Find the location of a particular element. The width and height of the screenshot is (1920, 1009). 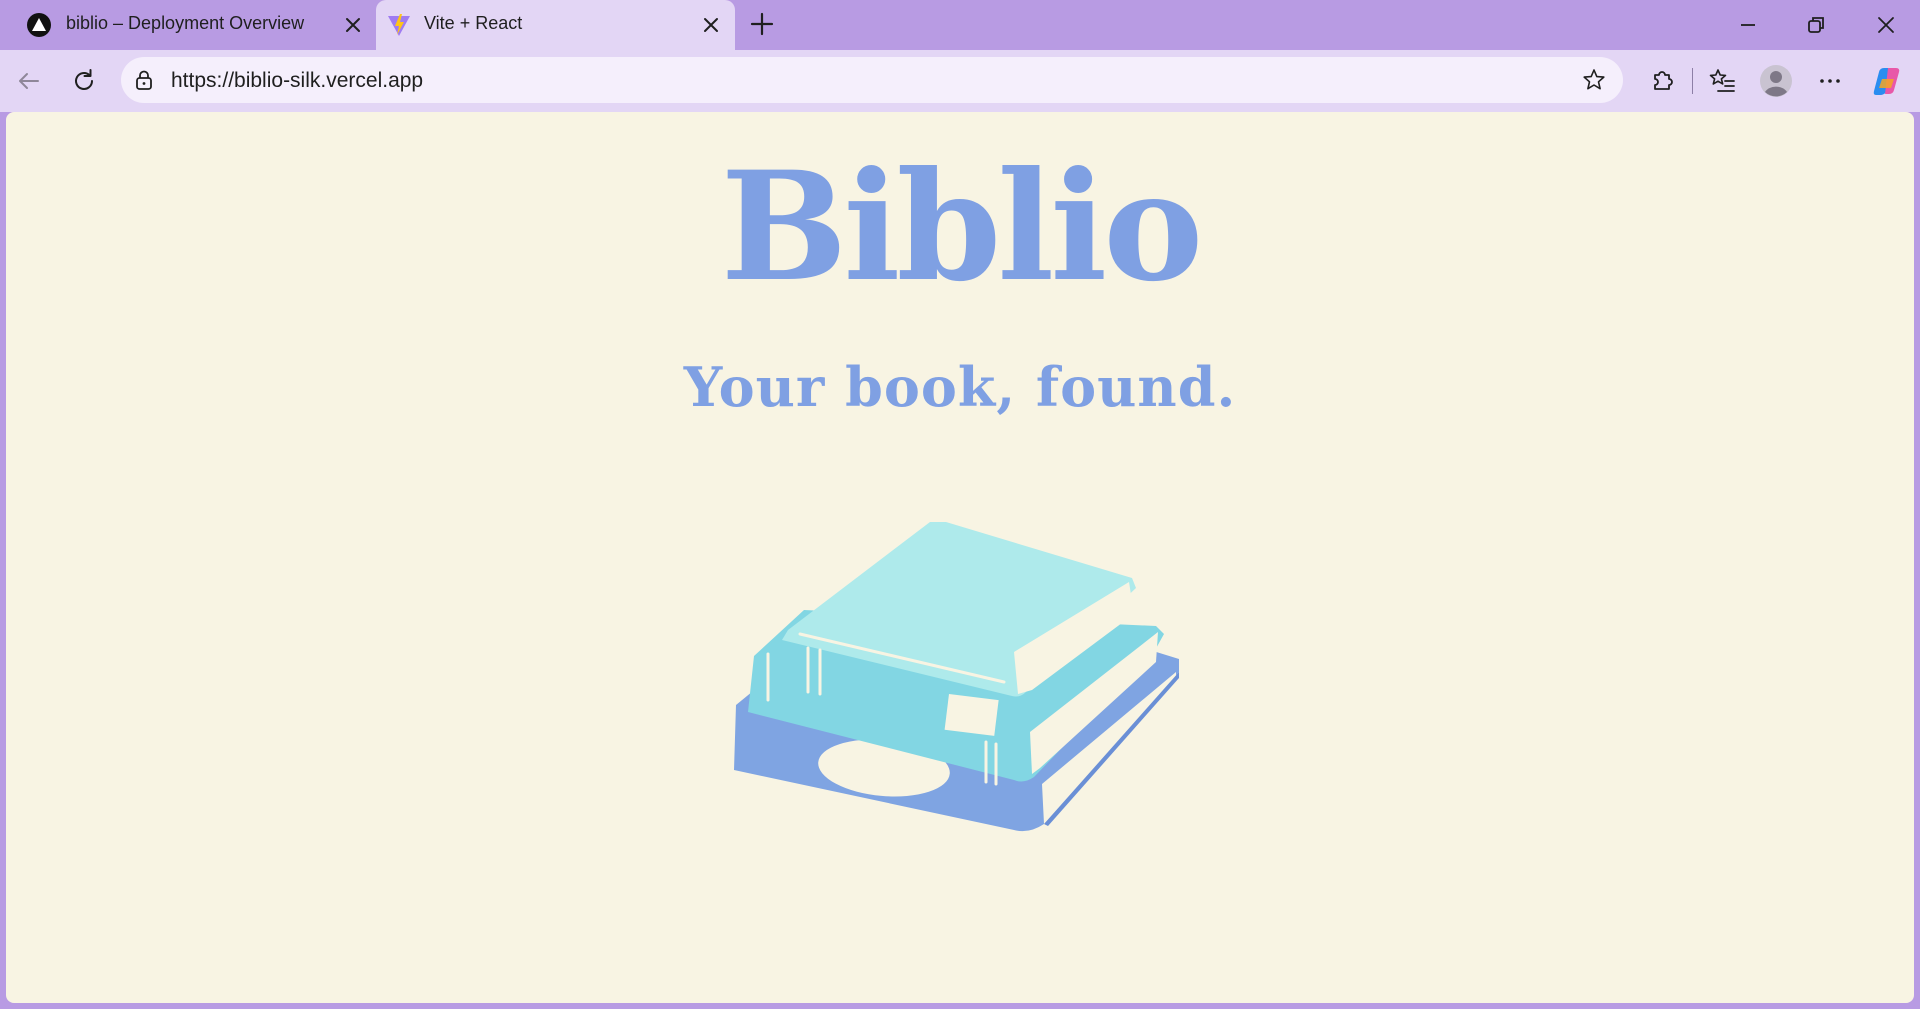

reload-icon is located at coordinates (84, 81).